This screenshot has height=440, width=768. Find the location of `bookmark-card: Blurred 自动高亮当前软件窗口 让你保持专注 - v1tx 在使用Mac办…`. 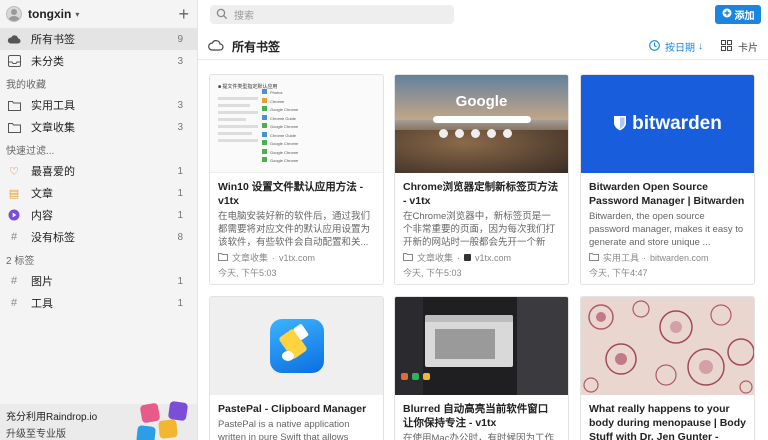

bookmark-card: Blurred 自动高亮当前软件窗口 让你保持专注 - v1tx 在使用Mac办… is located at coordinates (481, 368).